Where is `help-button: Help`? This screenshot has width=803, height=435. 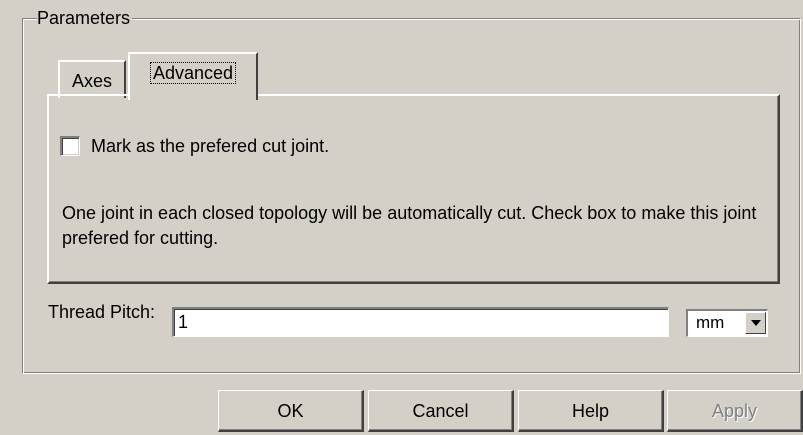 help-button: Help is located at coordinates (591, 411).